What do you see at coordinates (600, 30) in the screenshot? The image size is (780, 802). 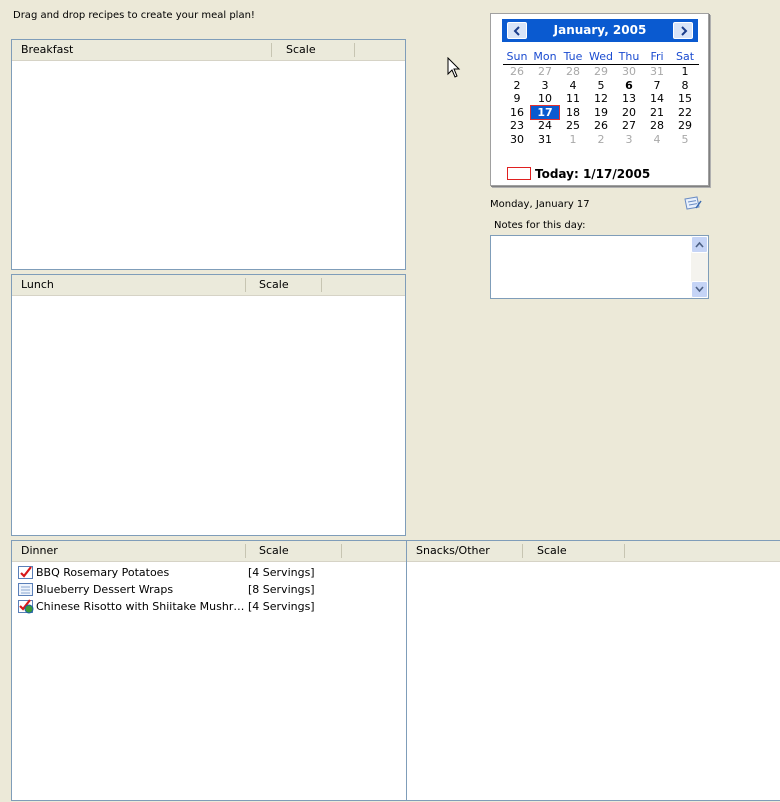 I see `calendar-month-title: January, 2005` at bounding box center [600, 30].